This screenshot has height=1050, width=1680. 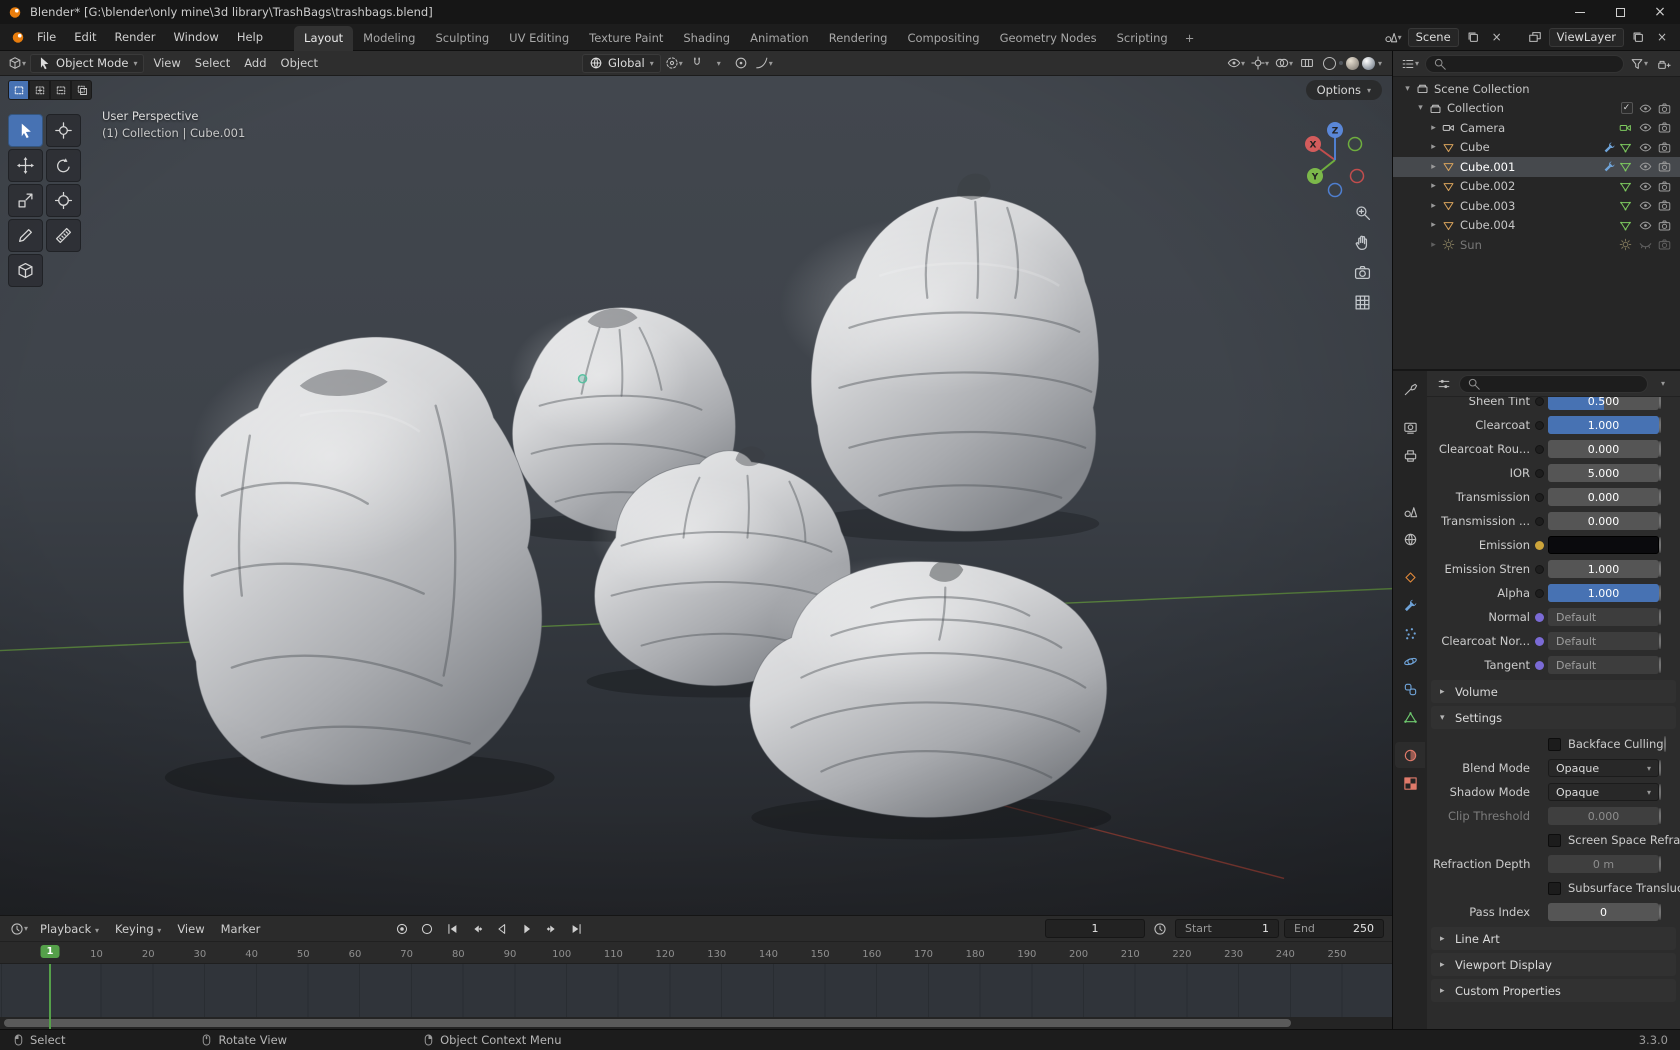 What do you see at coordinates (1393, 37) in the screenshot?
I see `browse-scene-button: ▾` at bounding box center [1393, 37].